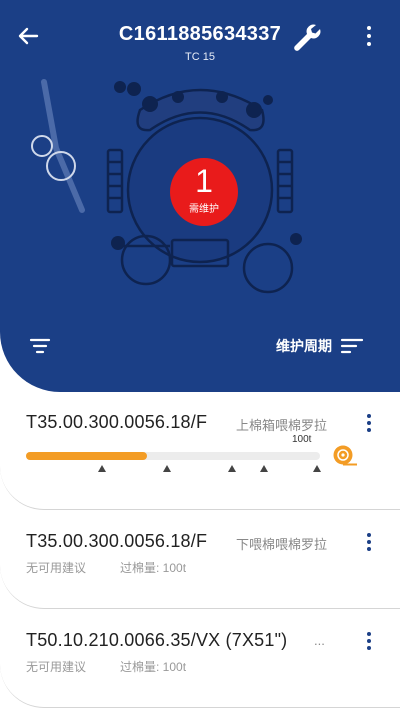  Describe the element at coordinates (304, 346) in the screenshot. I see `sort-label: 维护周期` at that location.